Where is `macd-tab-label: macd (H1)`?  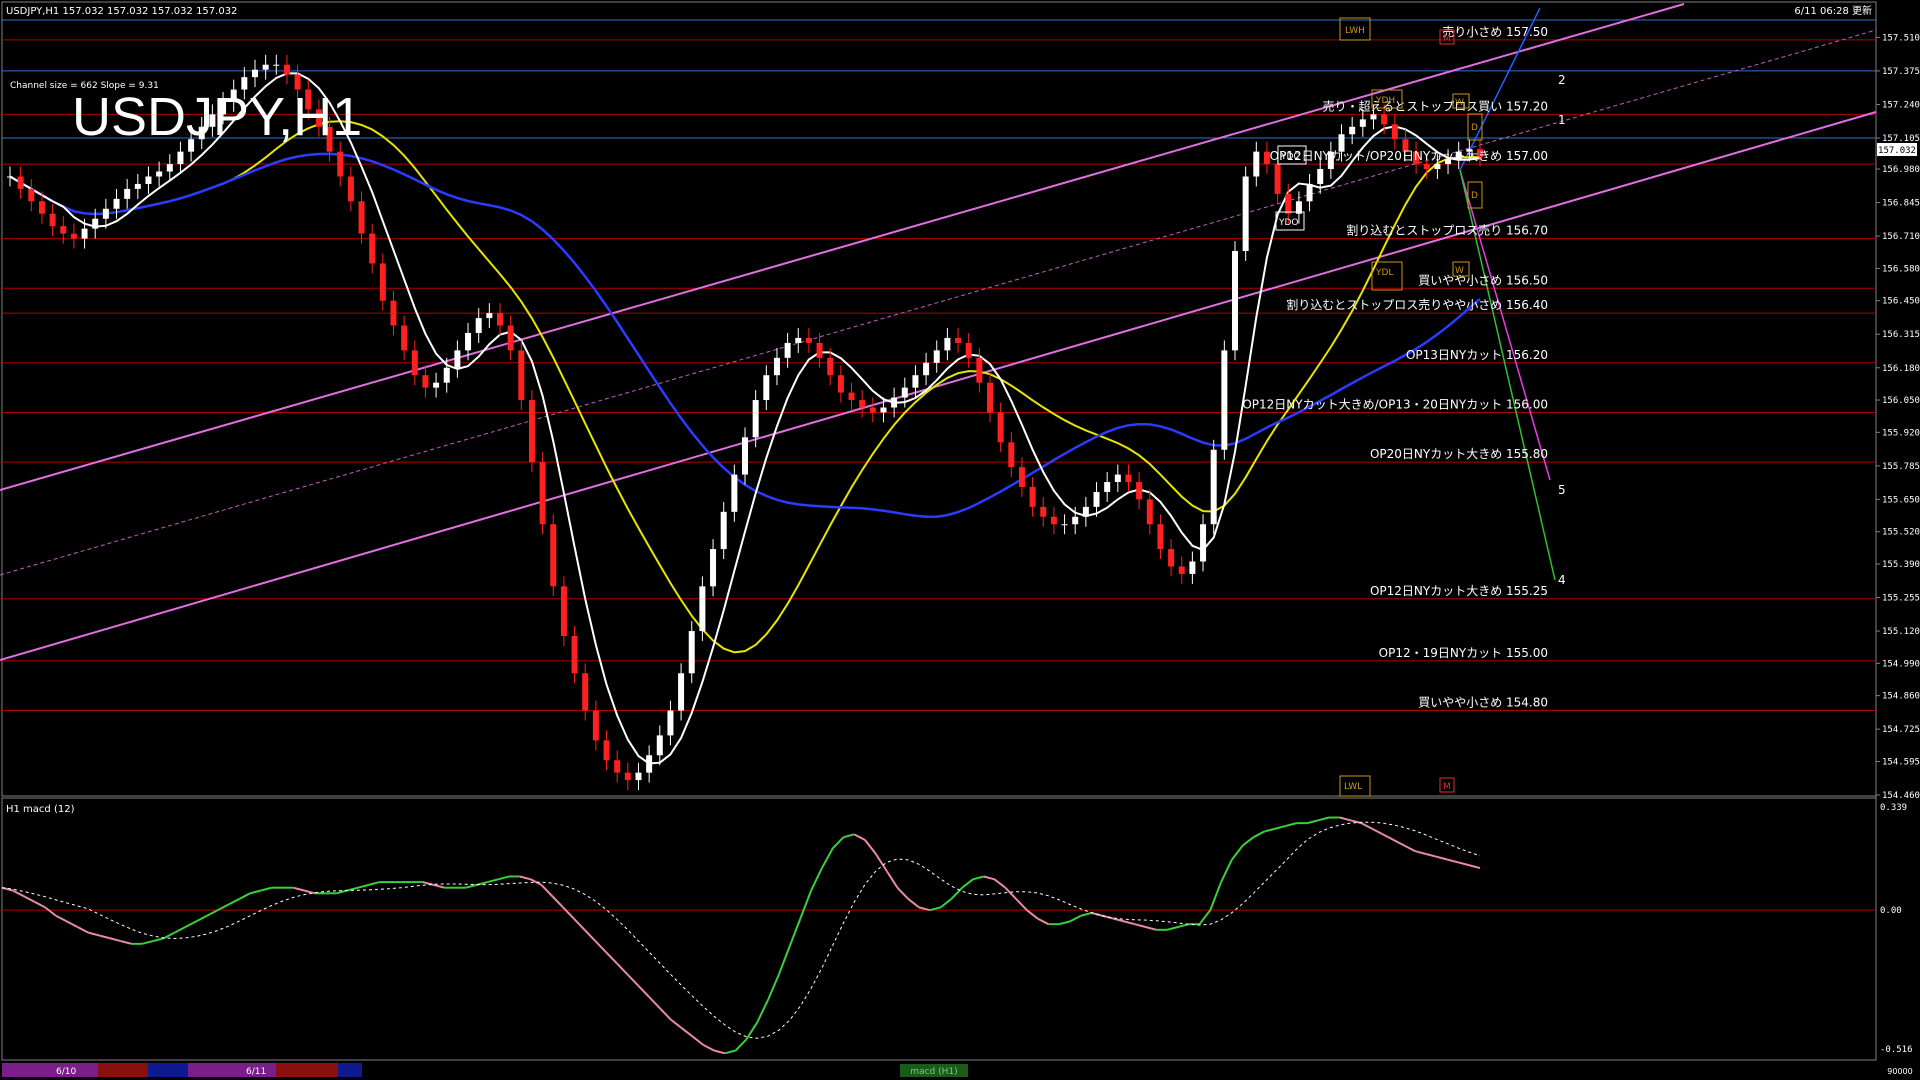 macd-tab-label: macd (H1) is located at coordinates (933, 1072).